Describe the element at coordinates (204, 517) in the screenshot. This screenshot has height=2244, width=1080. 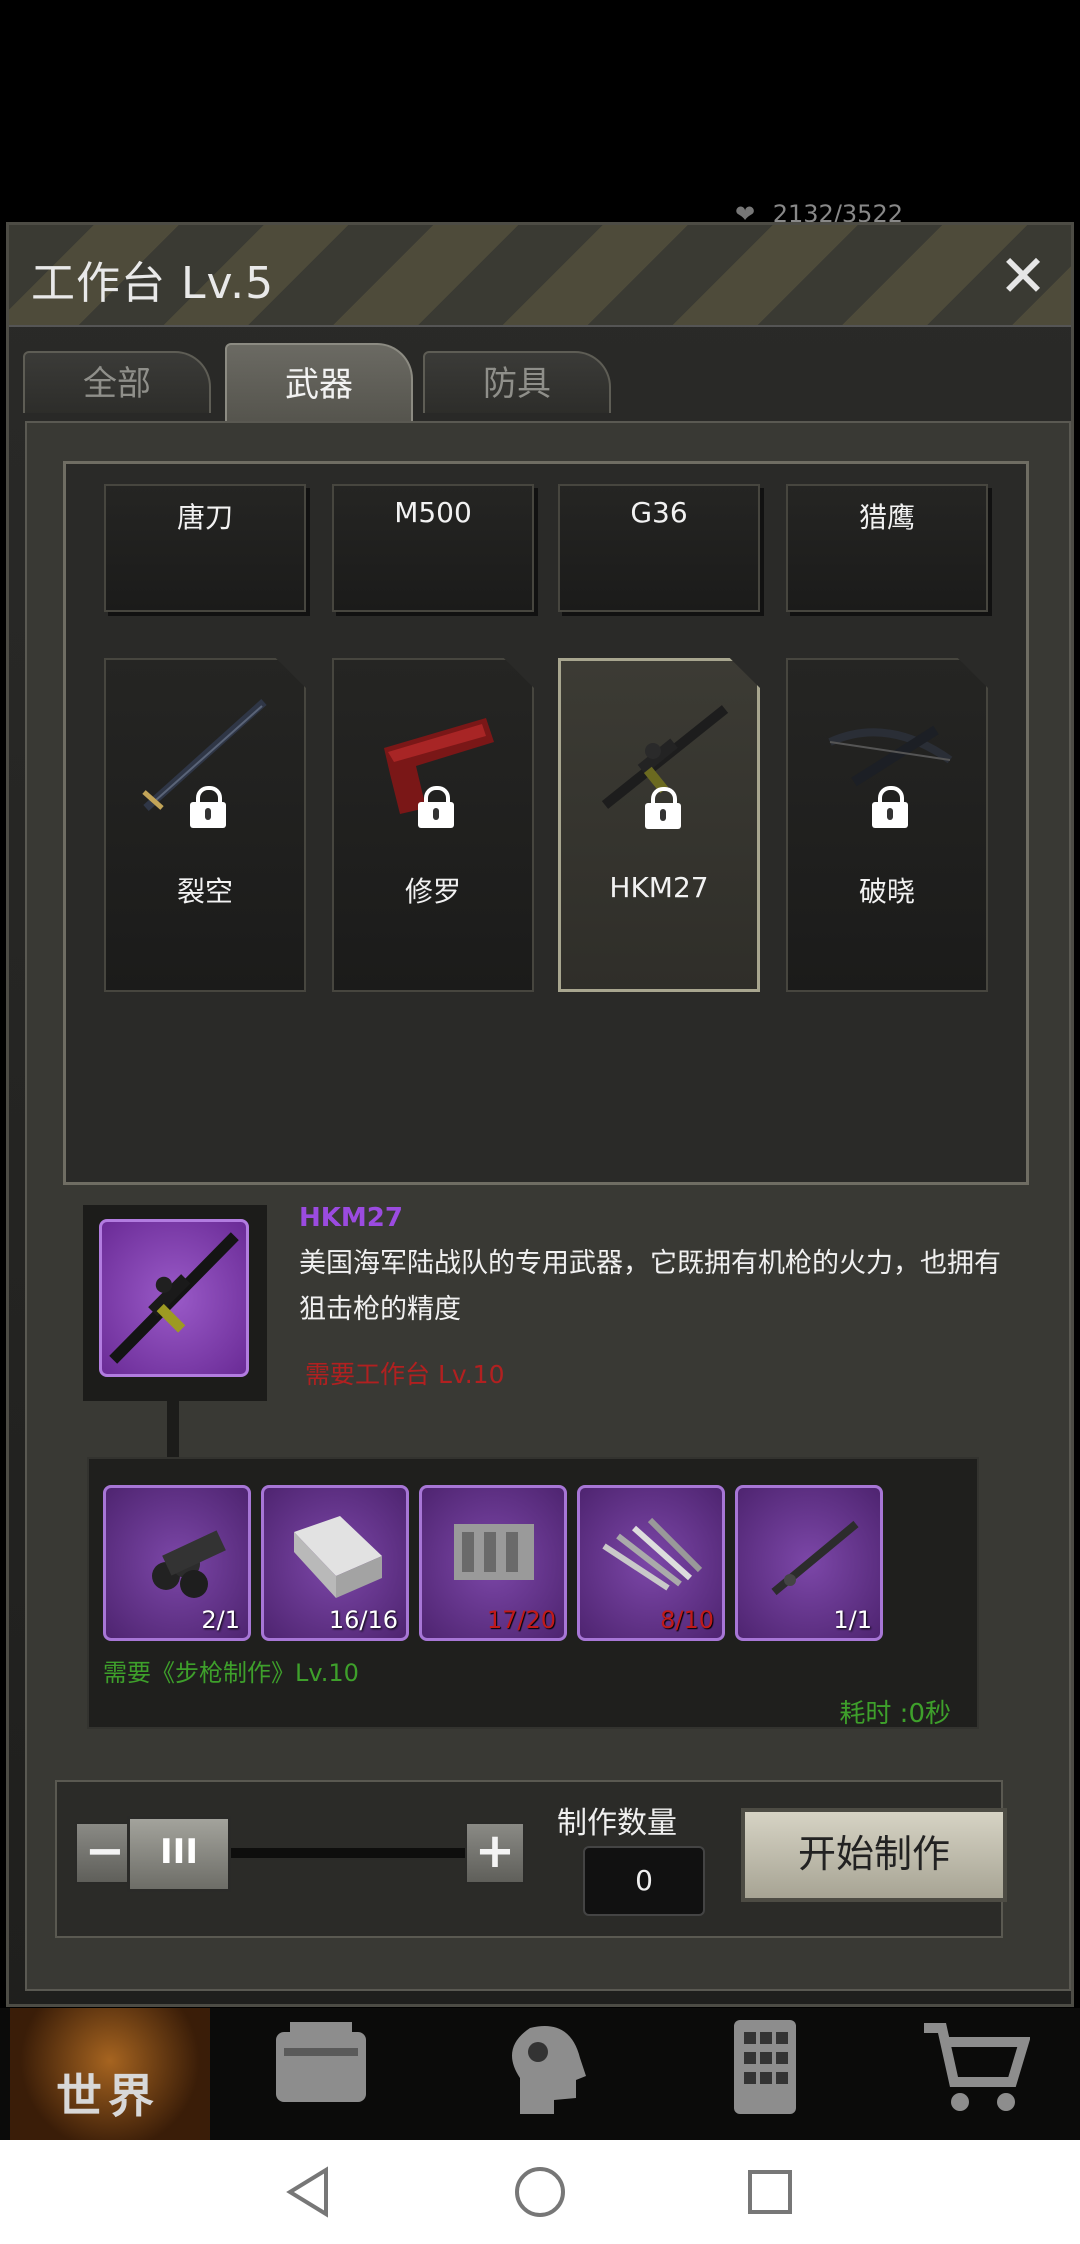
I see `recipe-name: 唐刀` at that location.